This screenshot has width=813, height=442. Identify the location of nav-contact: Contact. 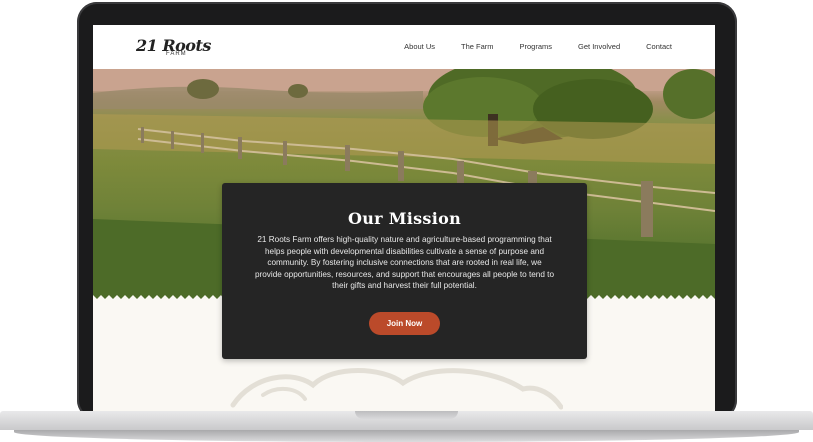
(659, 46).